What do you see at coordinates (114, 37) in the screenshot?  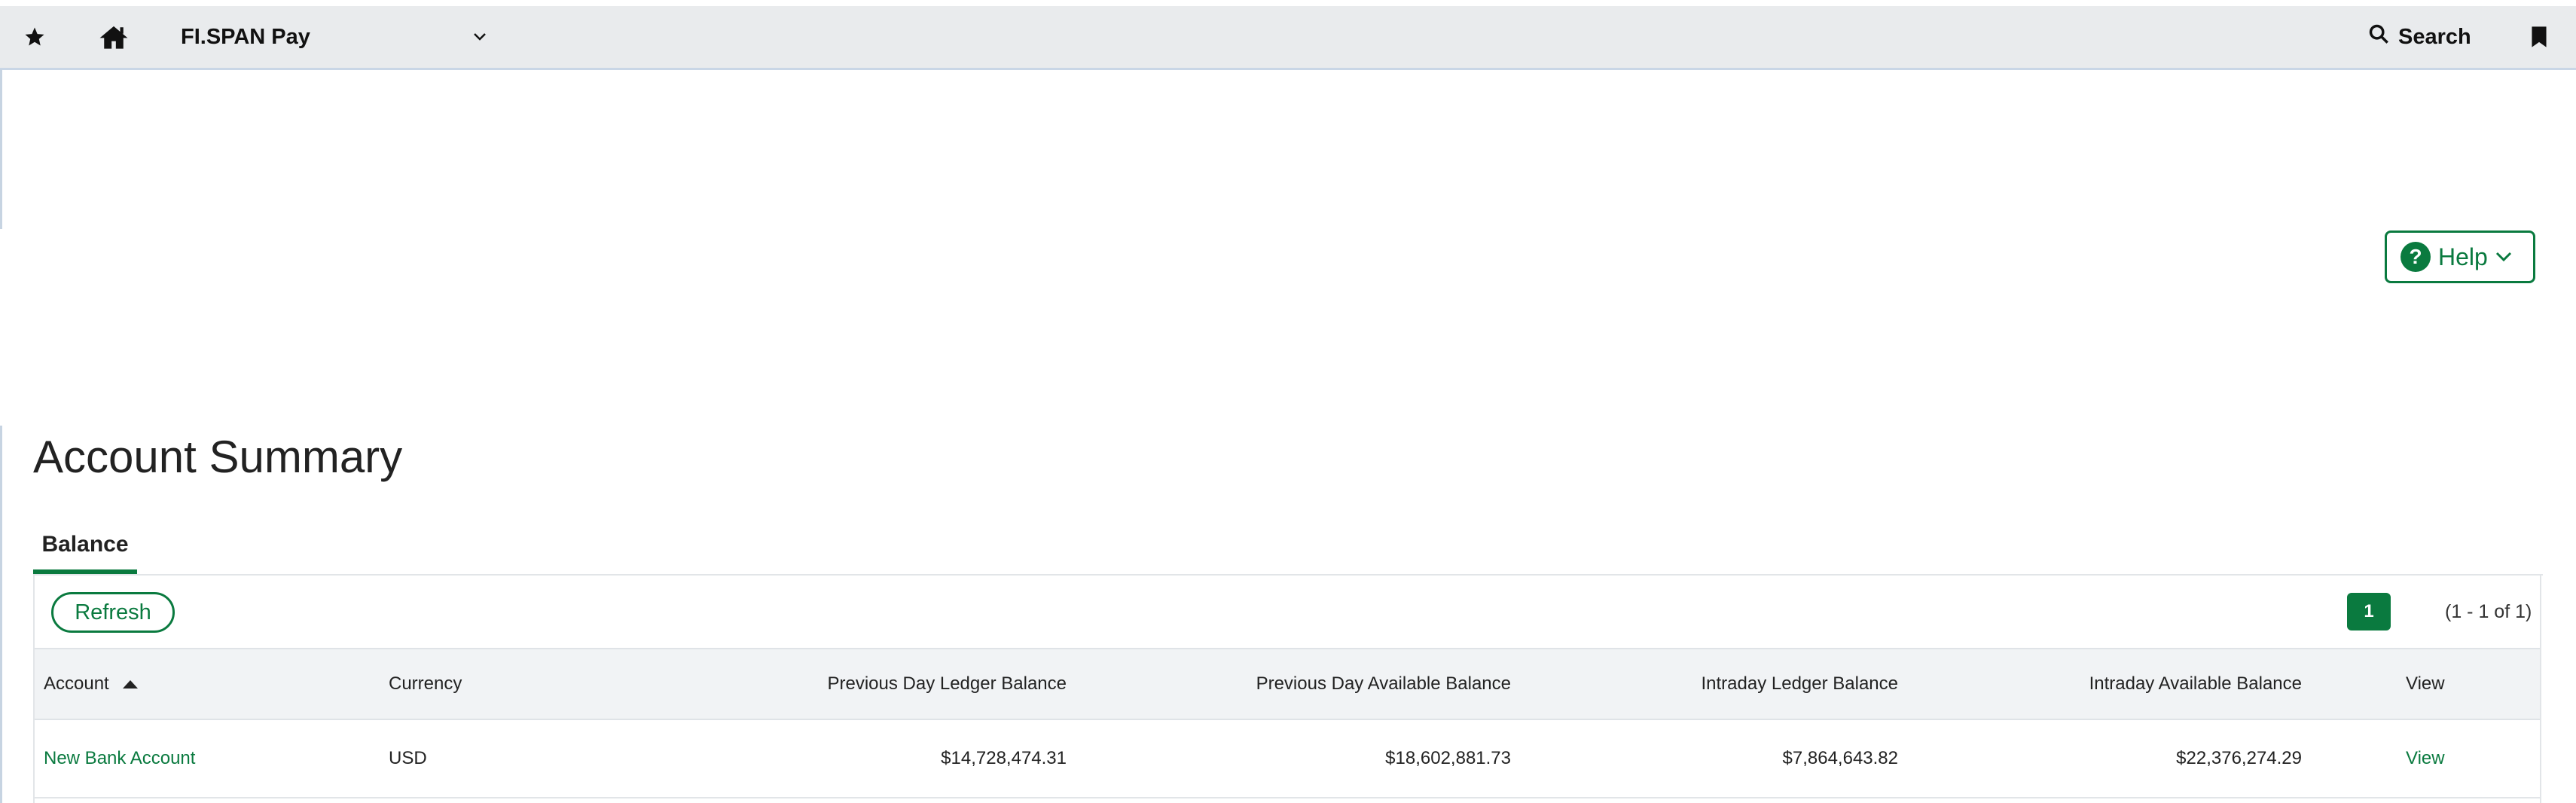 I see `home-icon` at bounding box center [114, 37].